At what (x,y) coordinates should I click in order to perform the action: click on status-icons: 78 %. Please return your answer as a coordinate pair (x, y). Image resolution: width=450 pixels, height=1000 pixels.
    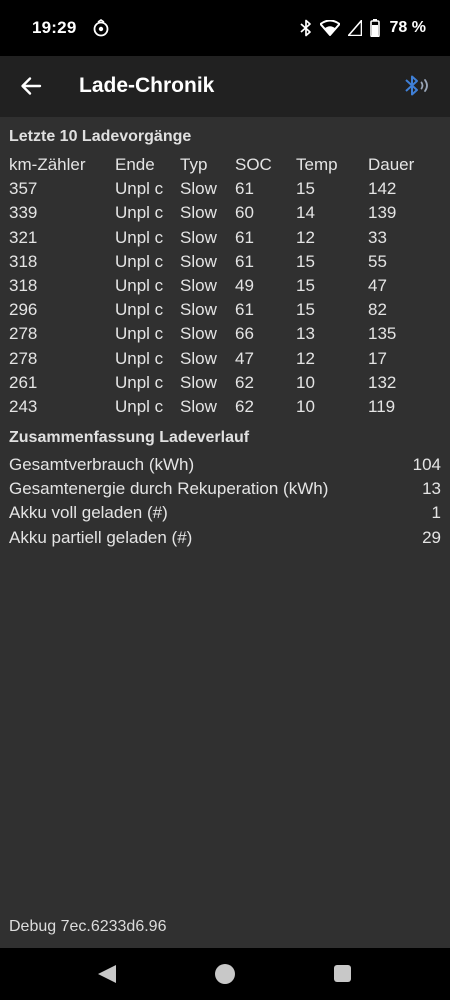
    Looking at the image, I should click on (362, 28).